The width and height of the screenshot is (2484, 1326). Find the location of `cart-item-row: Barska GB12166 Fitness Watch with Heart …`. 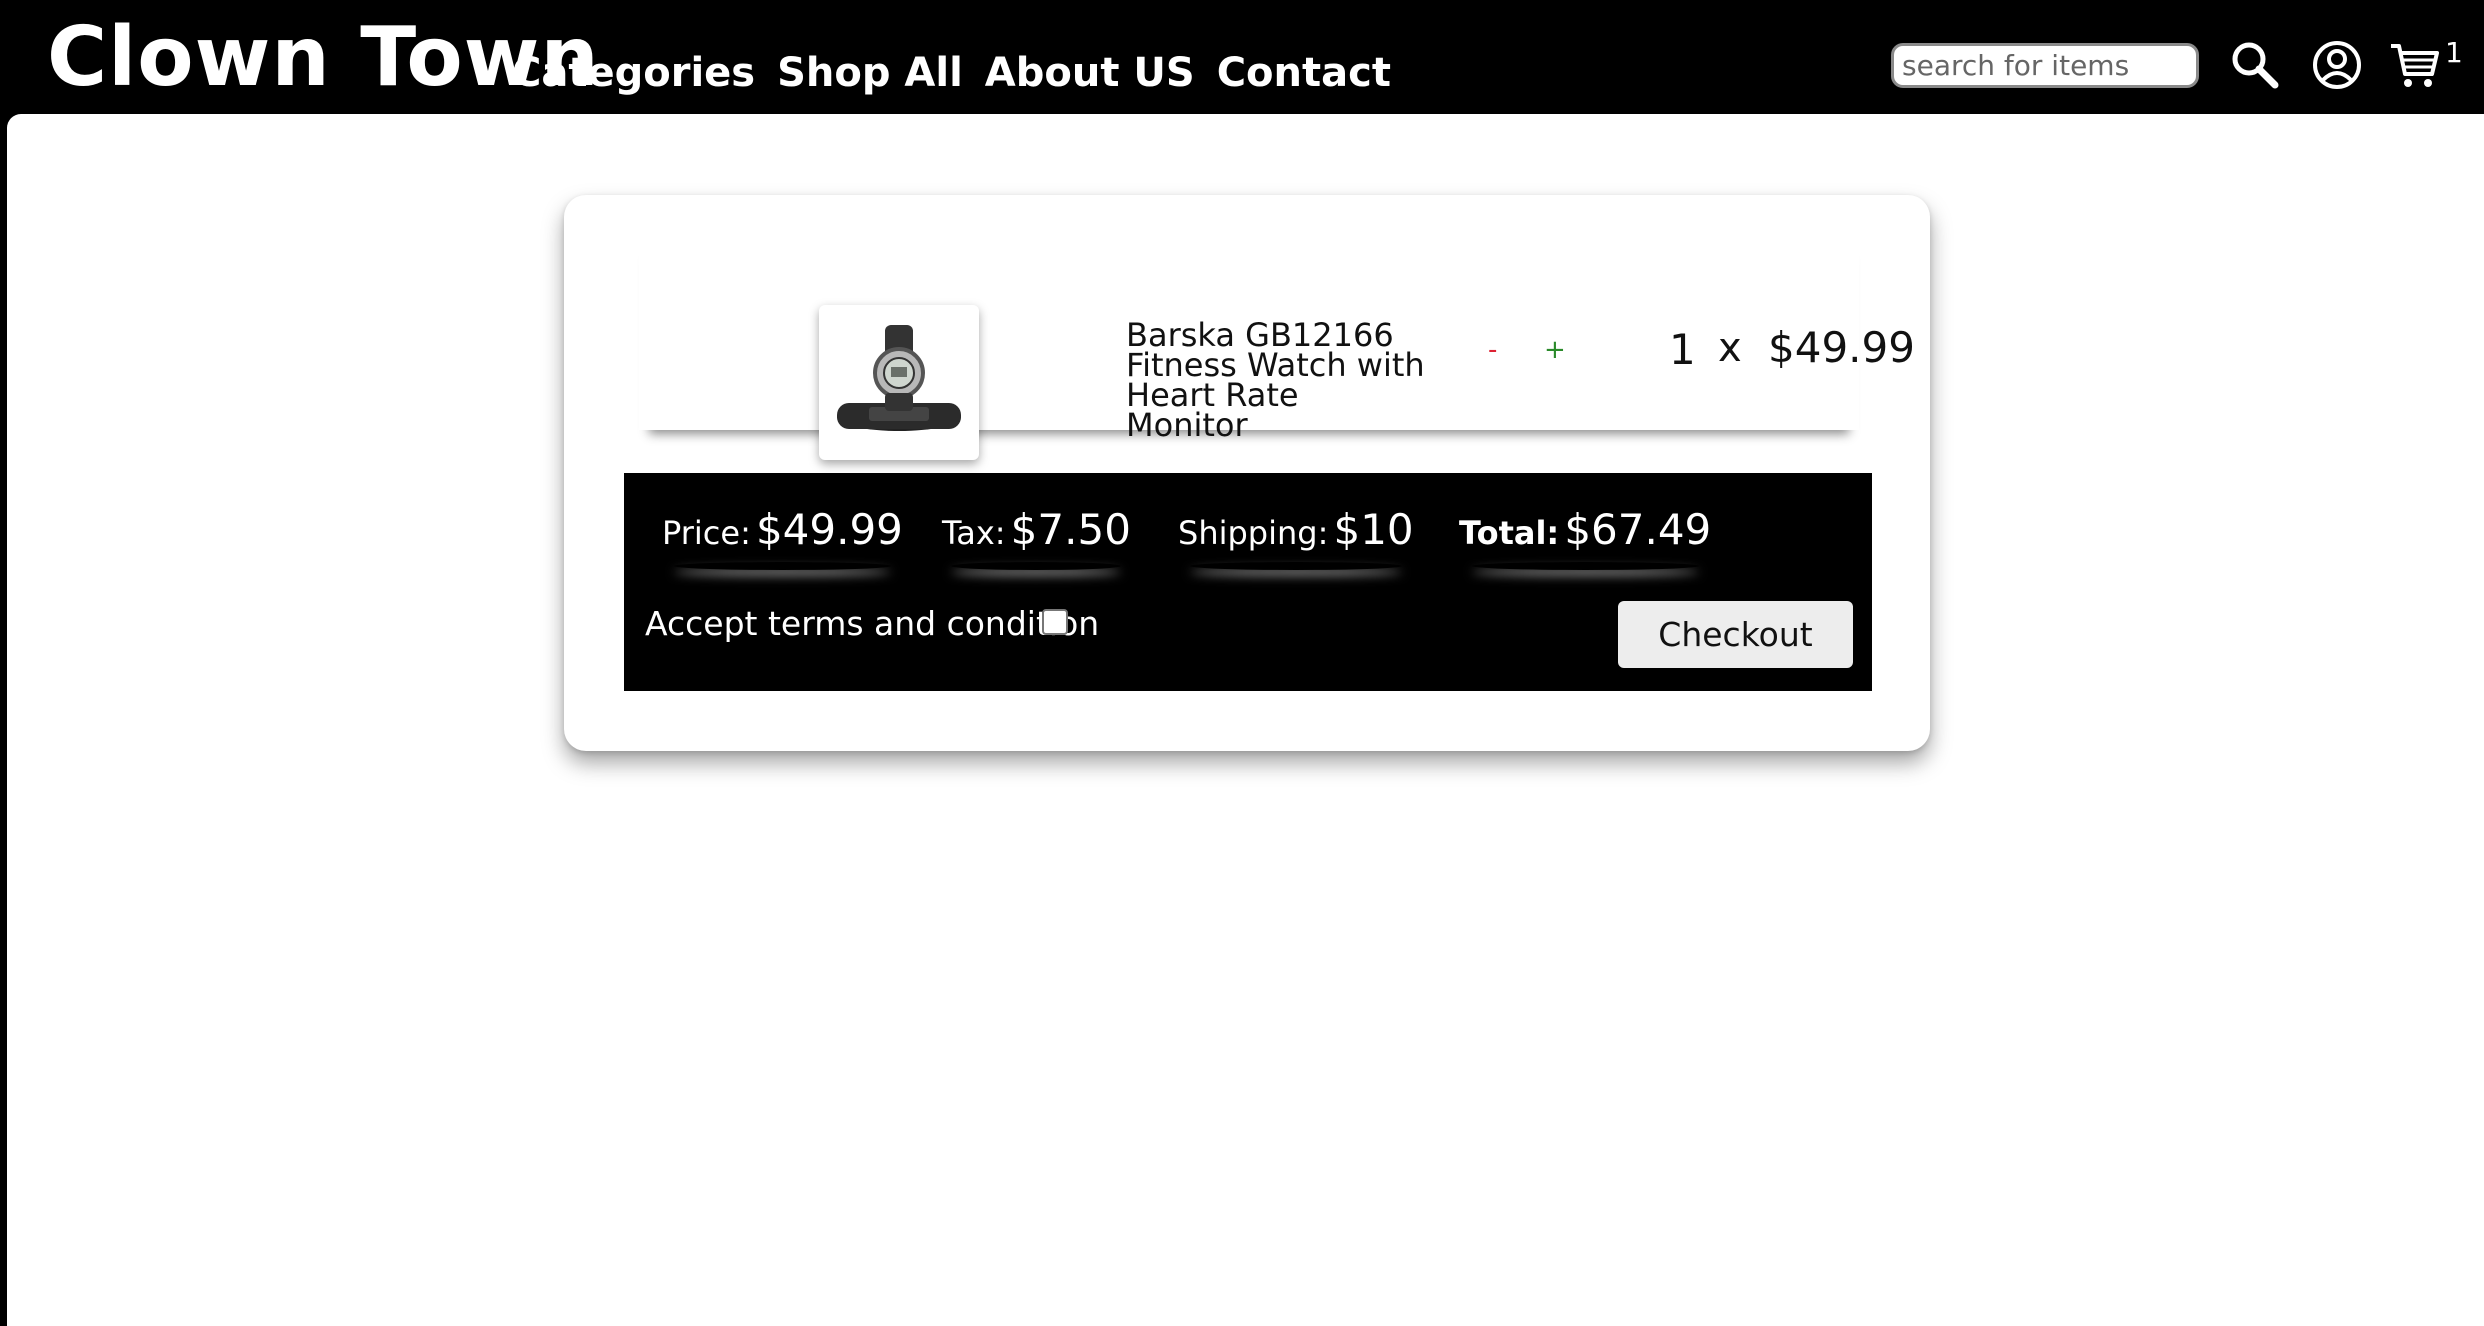

cart-item-row: Barska GB12166 Fitness Watch with Heart … is located at coordinates (1277, 347).